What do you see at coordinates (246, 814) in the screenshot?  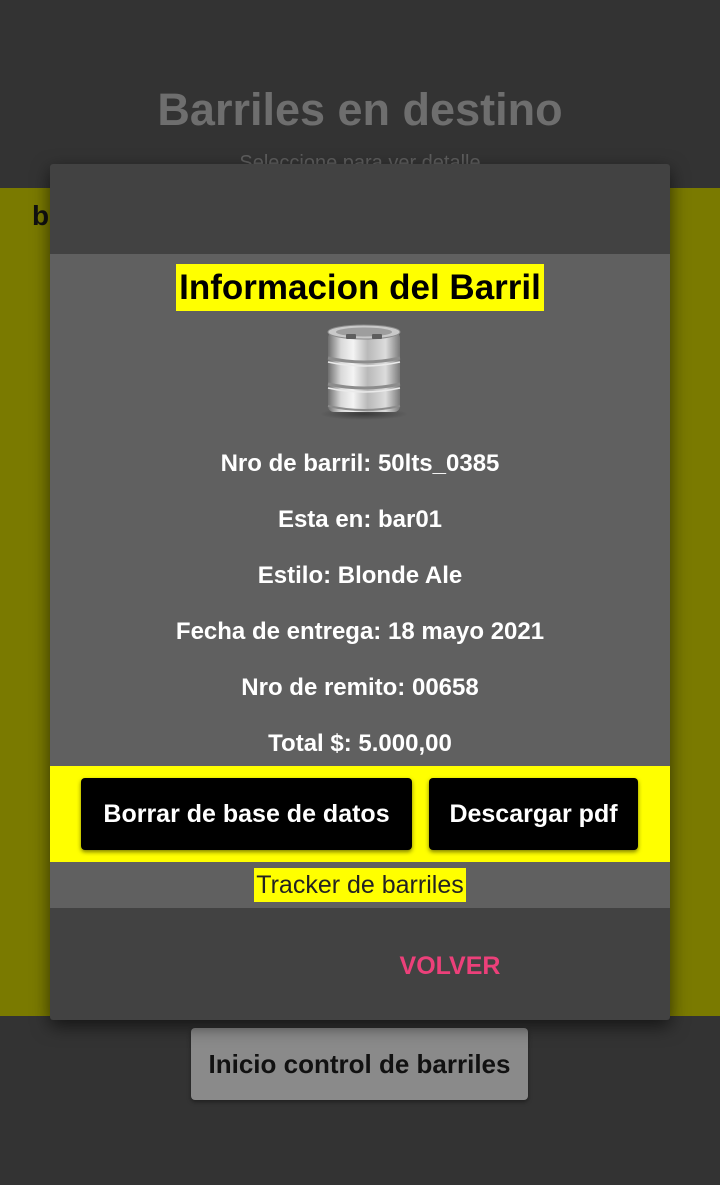 I see `delete-from-database-button: Borrar de base de datos` at bounding box center [246, 814].